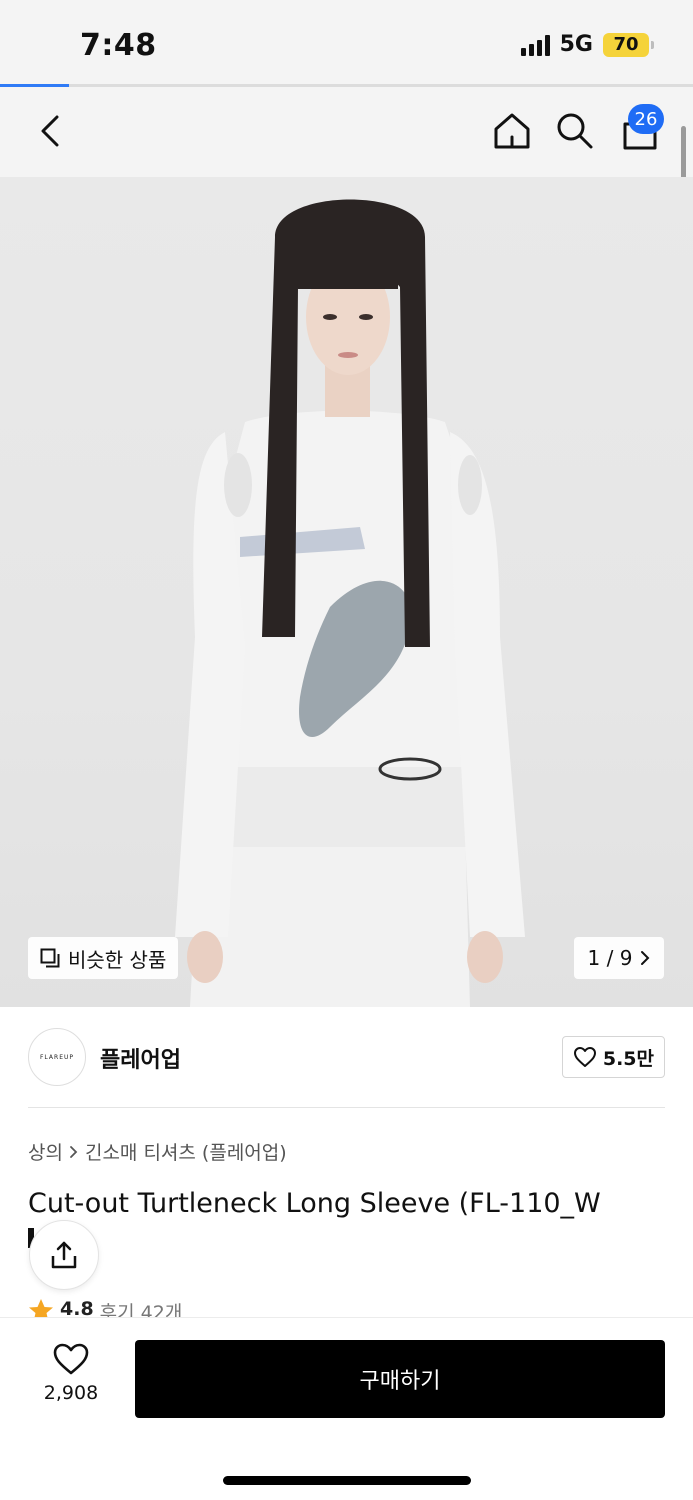 Image resolution: width=693 pixels, height=1500 pixels. Describe the element at coordinates (186, 1151) in the screenshot. I see `breadcrumb-subcategory: 긴소매 티셔츠 (플레어업)` at that location.